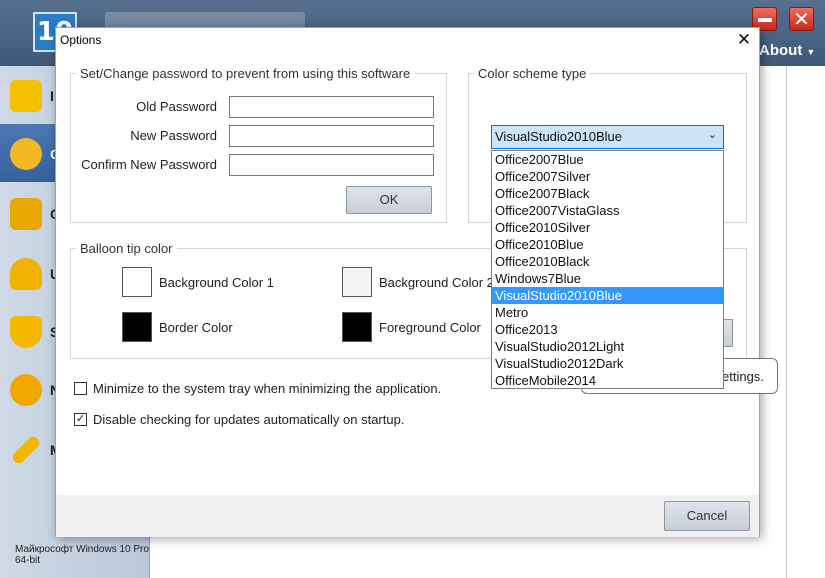  I want to click on confirm-password-field, so click(331, 165).